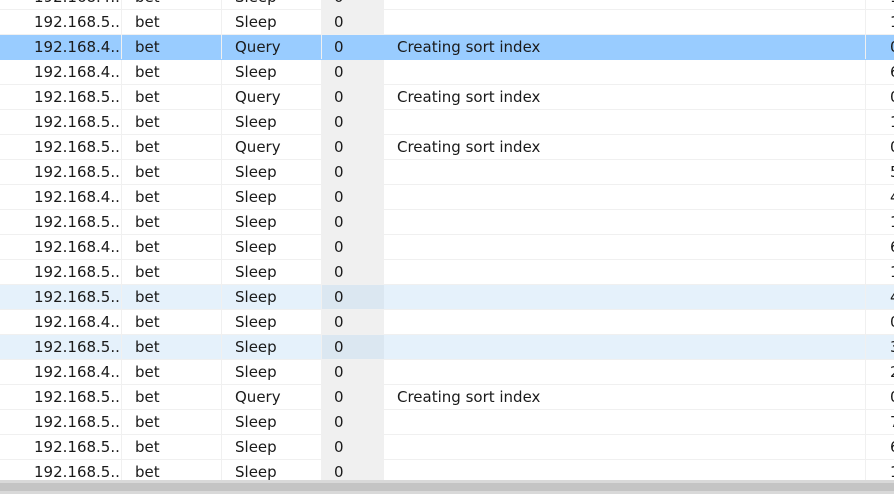 Image resolution: width=894 pixels, height=494 pixels. I want to click on horizontal-scrollbar, so click(447, 487).